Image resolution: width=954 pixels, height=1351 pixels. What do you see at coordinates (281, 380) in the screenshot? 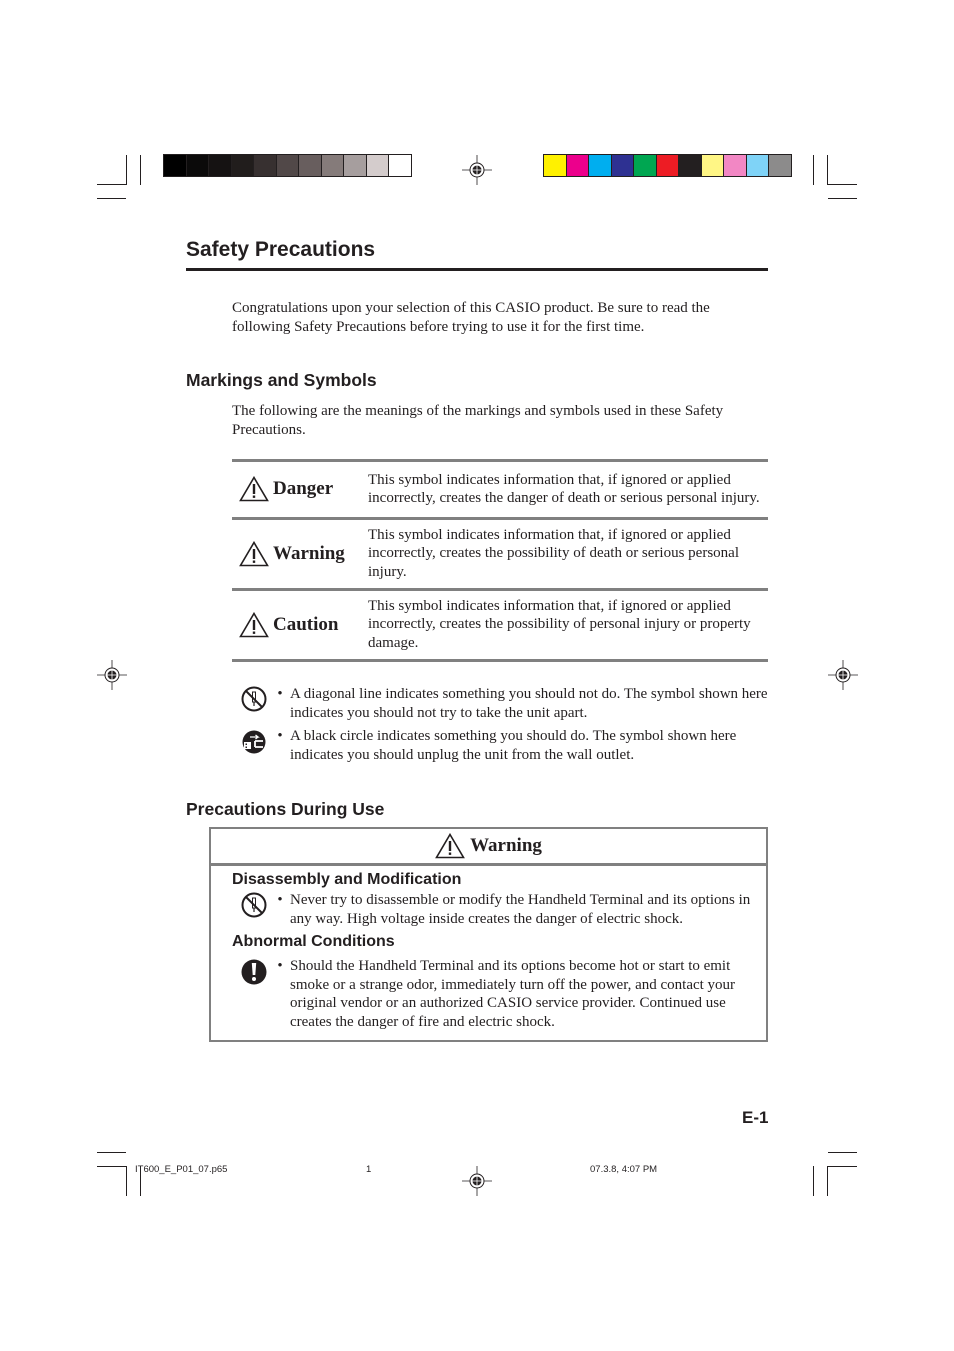
I see `markings-heading: Markings and Symbols` at bounding box center [281, 380].